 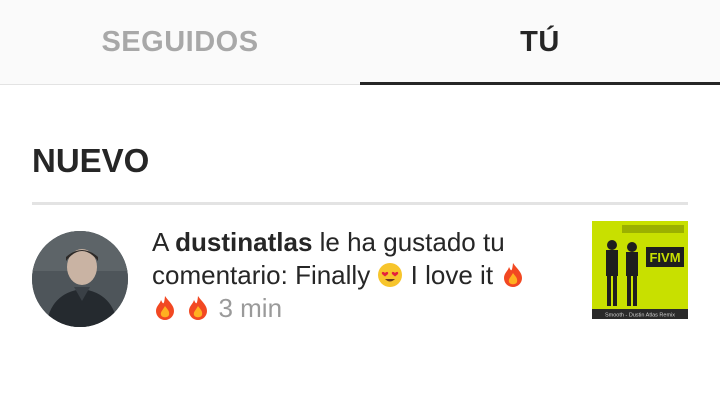 I want to click on avatar-photo, so click(x=80, y=279).